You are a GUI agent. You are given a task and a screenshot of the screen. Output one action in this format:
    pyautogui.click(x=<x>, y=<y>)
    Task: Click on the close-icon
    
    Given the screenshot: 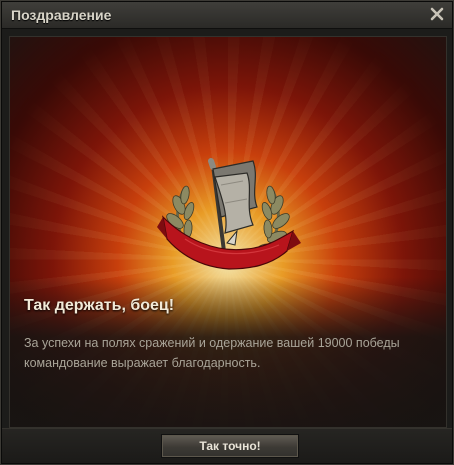 What is the action you would take?
    pyautogui.click(x=437, y=14)
    